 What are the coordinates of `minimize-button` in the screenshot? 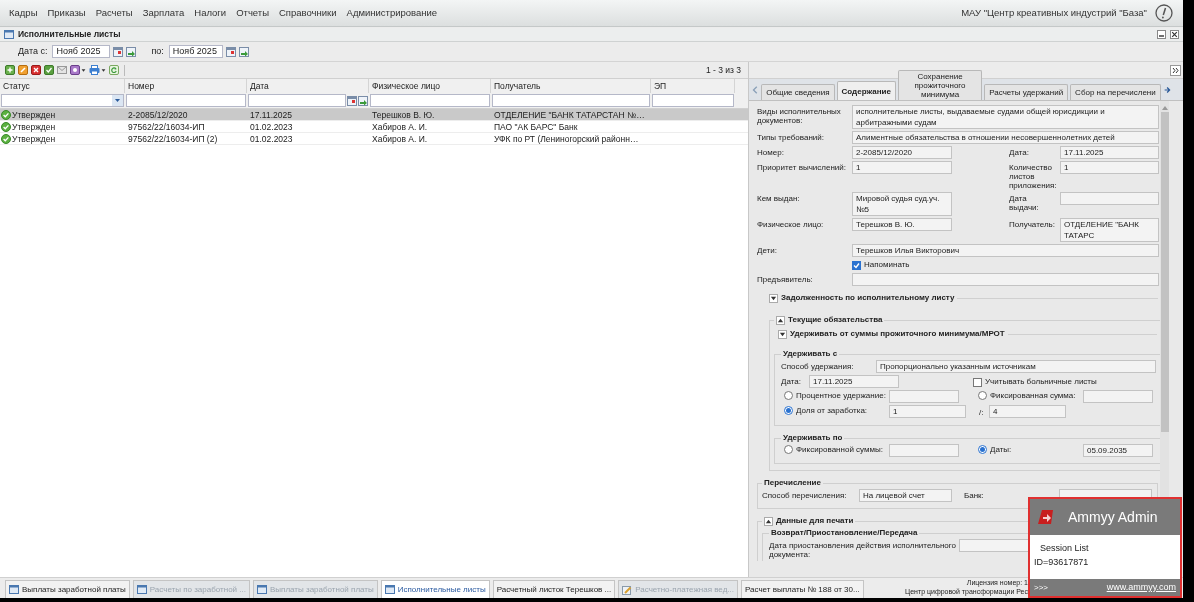 It's located at (1161, 34).